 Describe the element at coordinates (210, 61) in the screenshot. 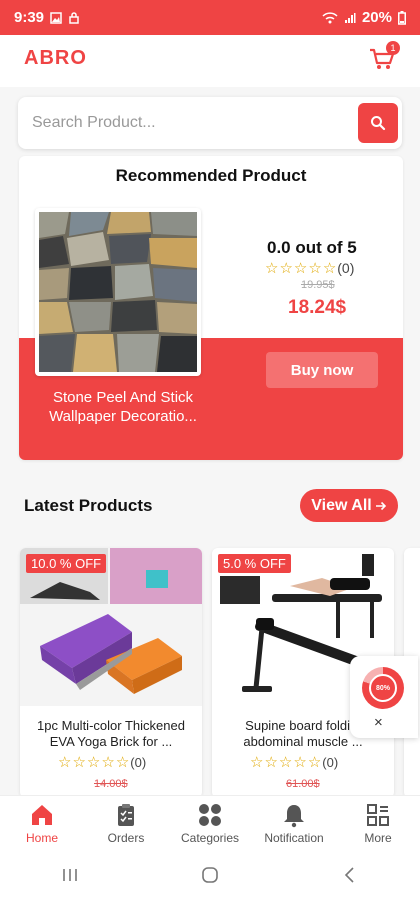

I see `app-header: ABRO 1` at that location.